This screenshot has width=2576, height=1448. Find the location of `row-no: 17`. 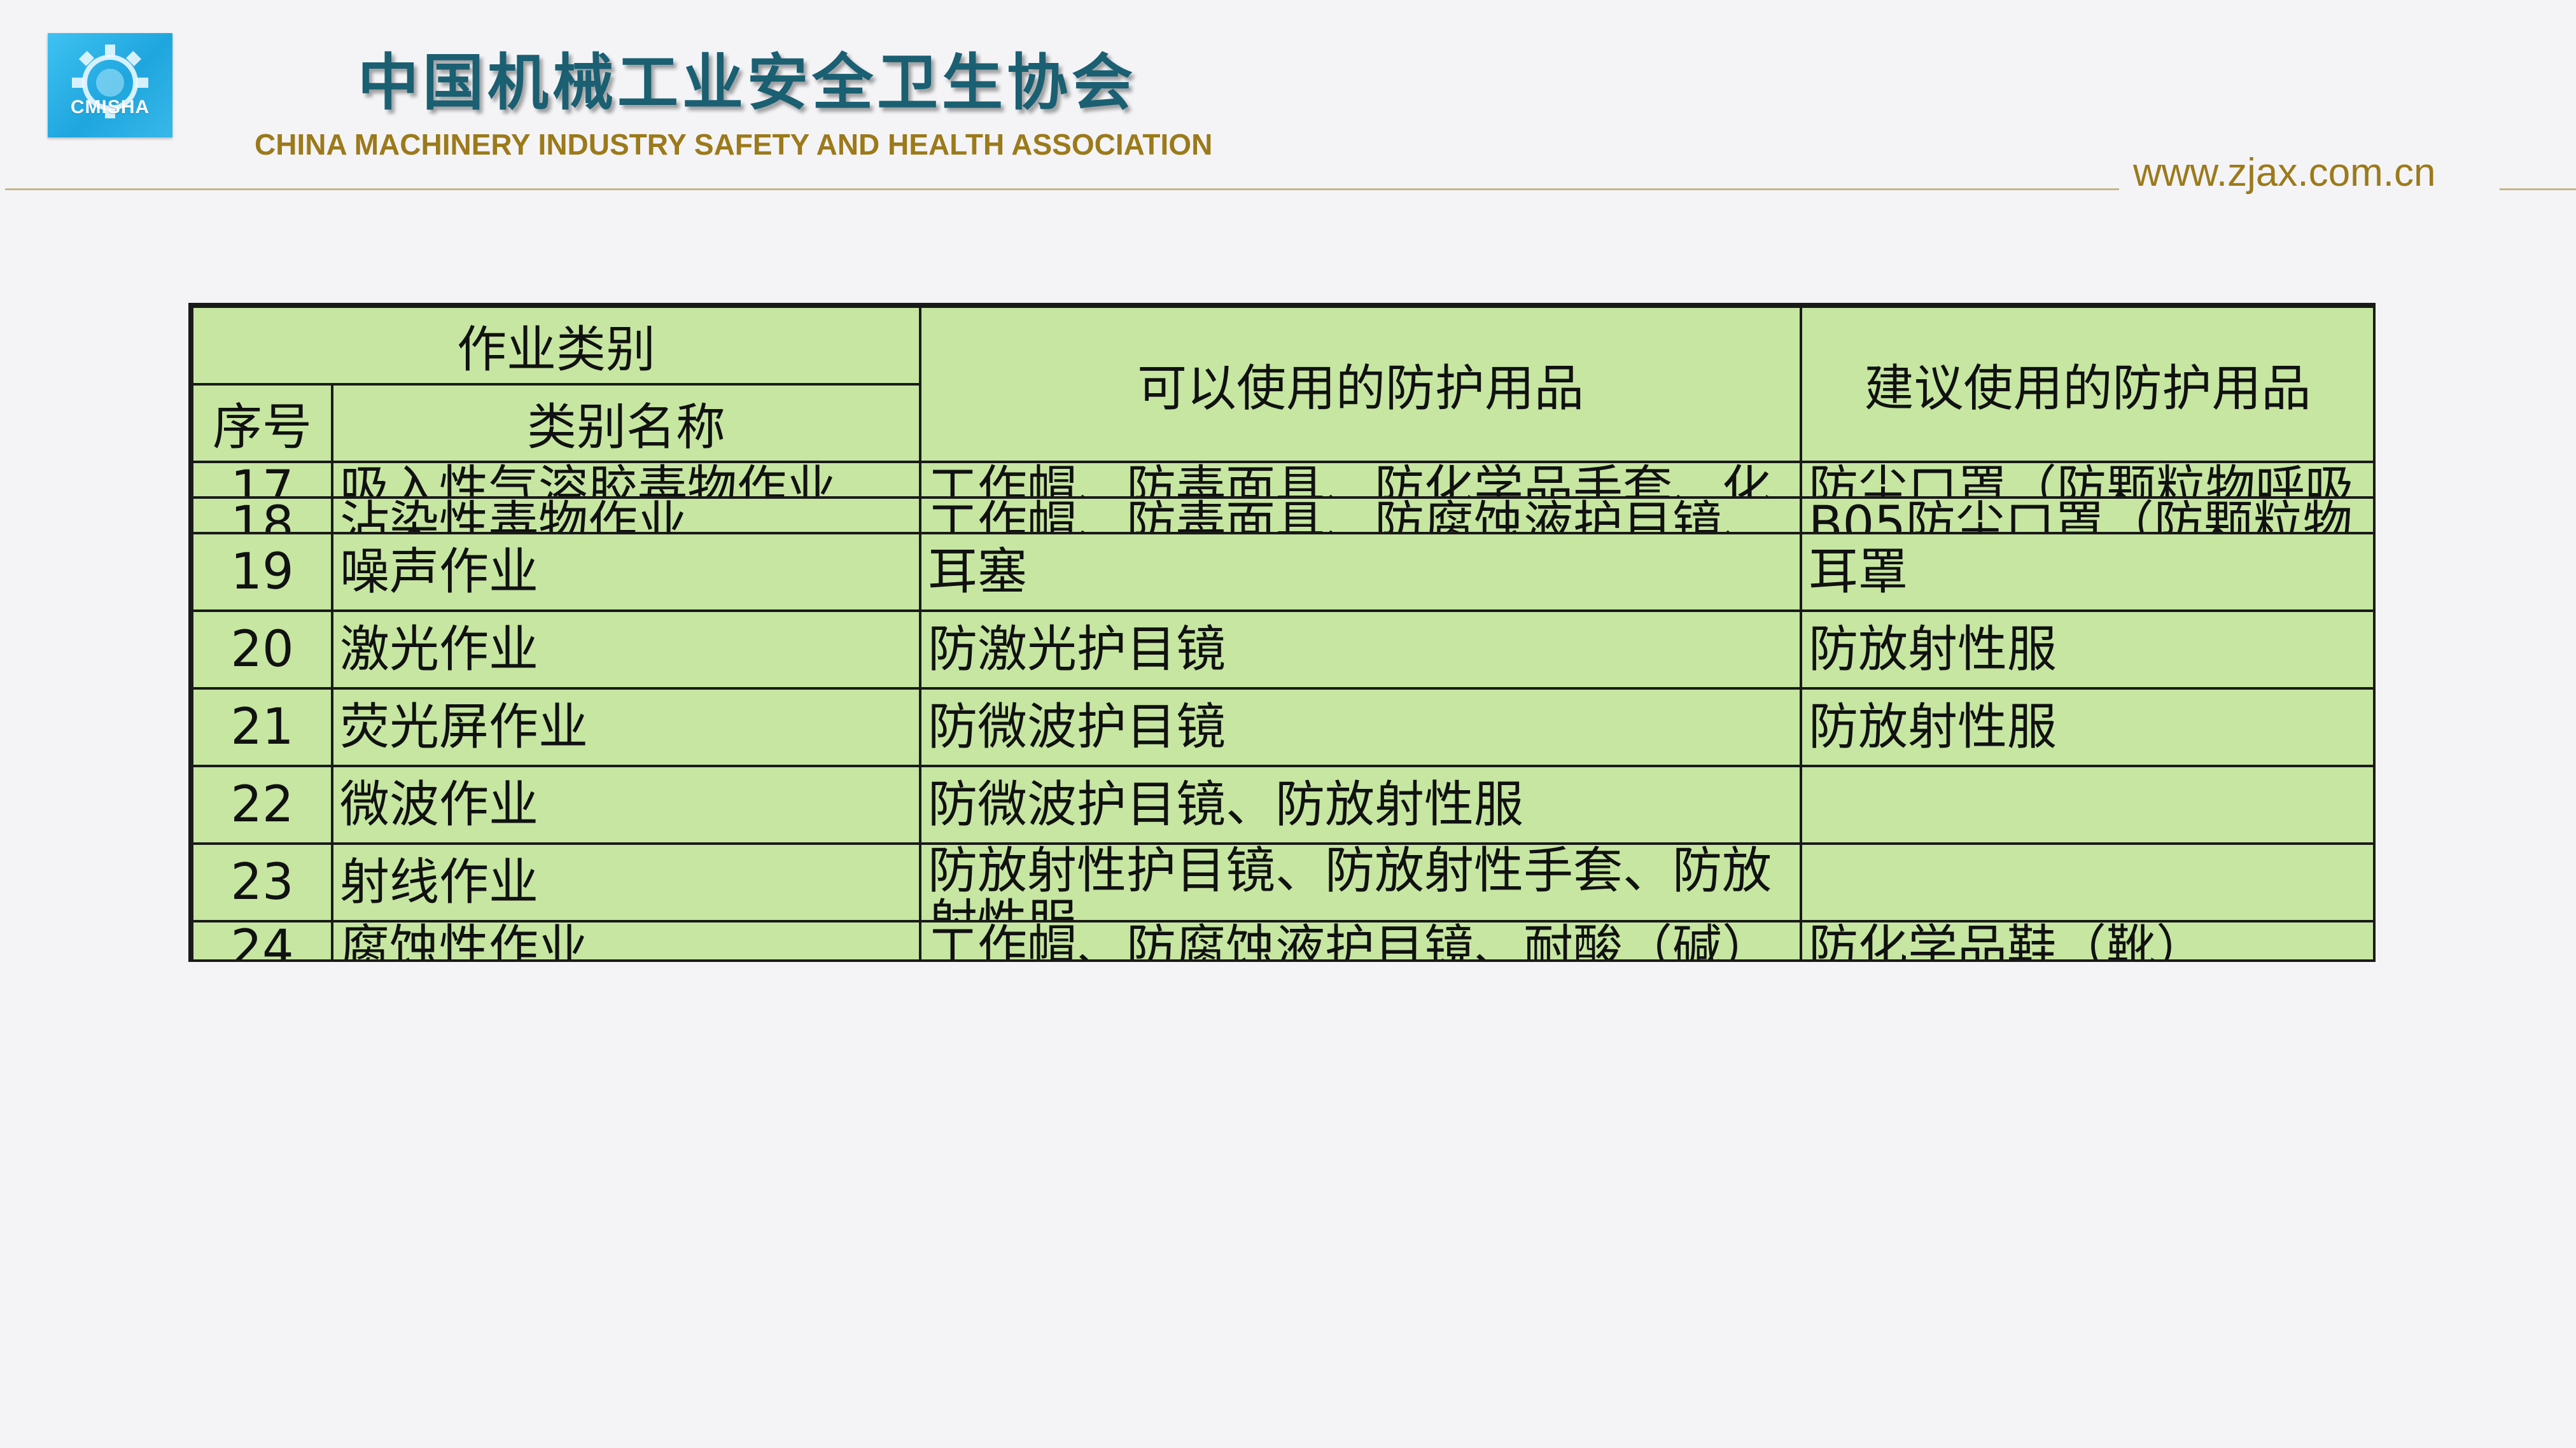

row-no: 17 is located at coordinates (262, 479).